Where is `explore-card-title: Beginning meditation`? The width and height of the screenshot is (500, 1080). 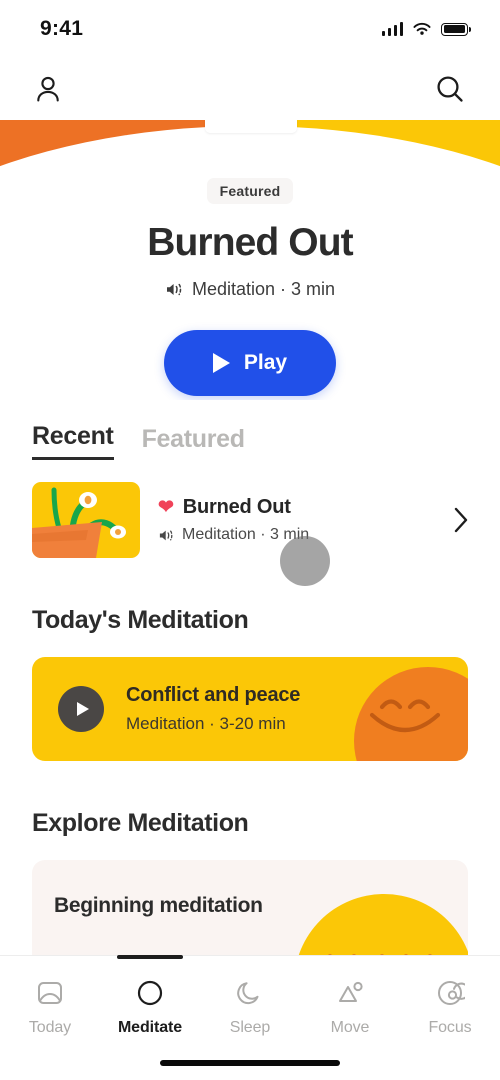 explore-card-title: Beginning meditation is located at coordinates (158, 905).